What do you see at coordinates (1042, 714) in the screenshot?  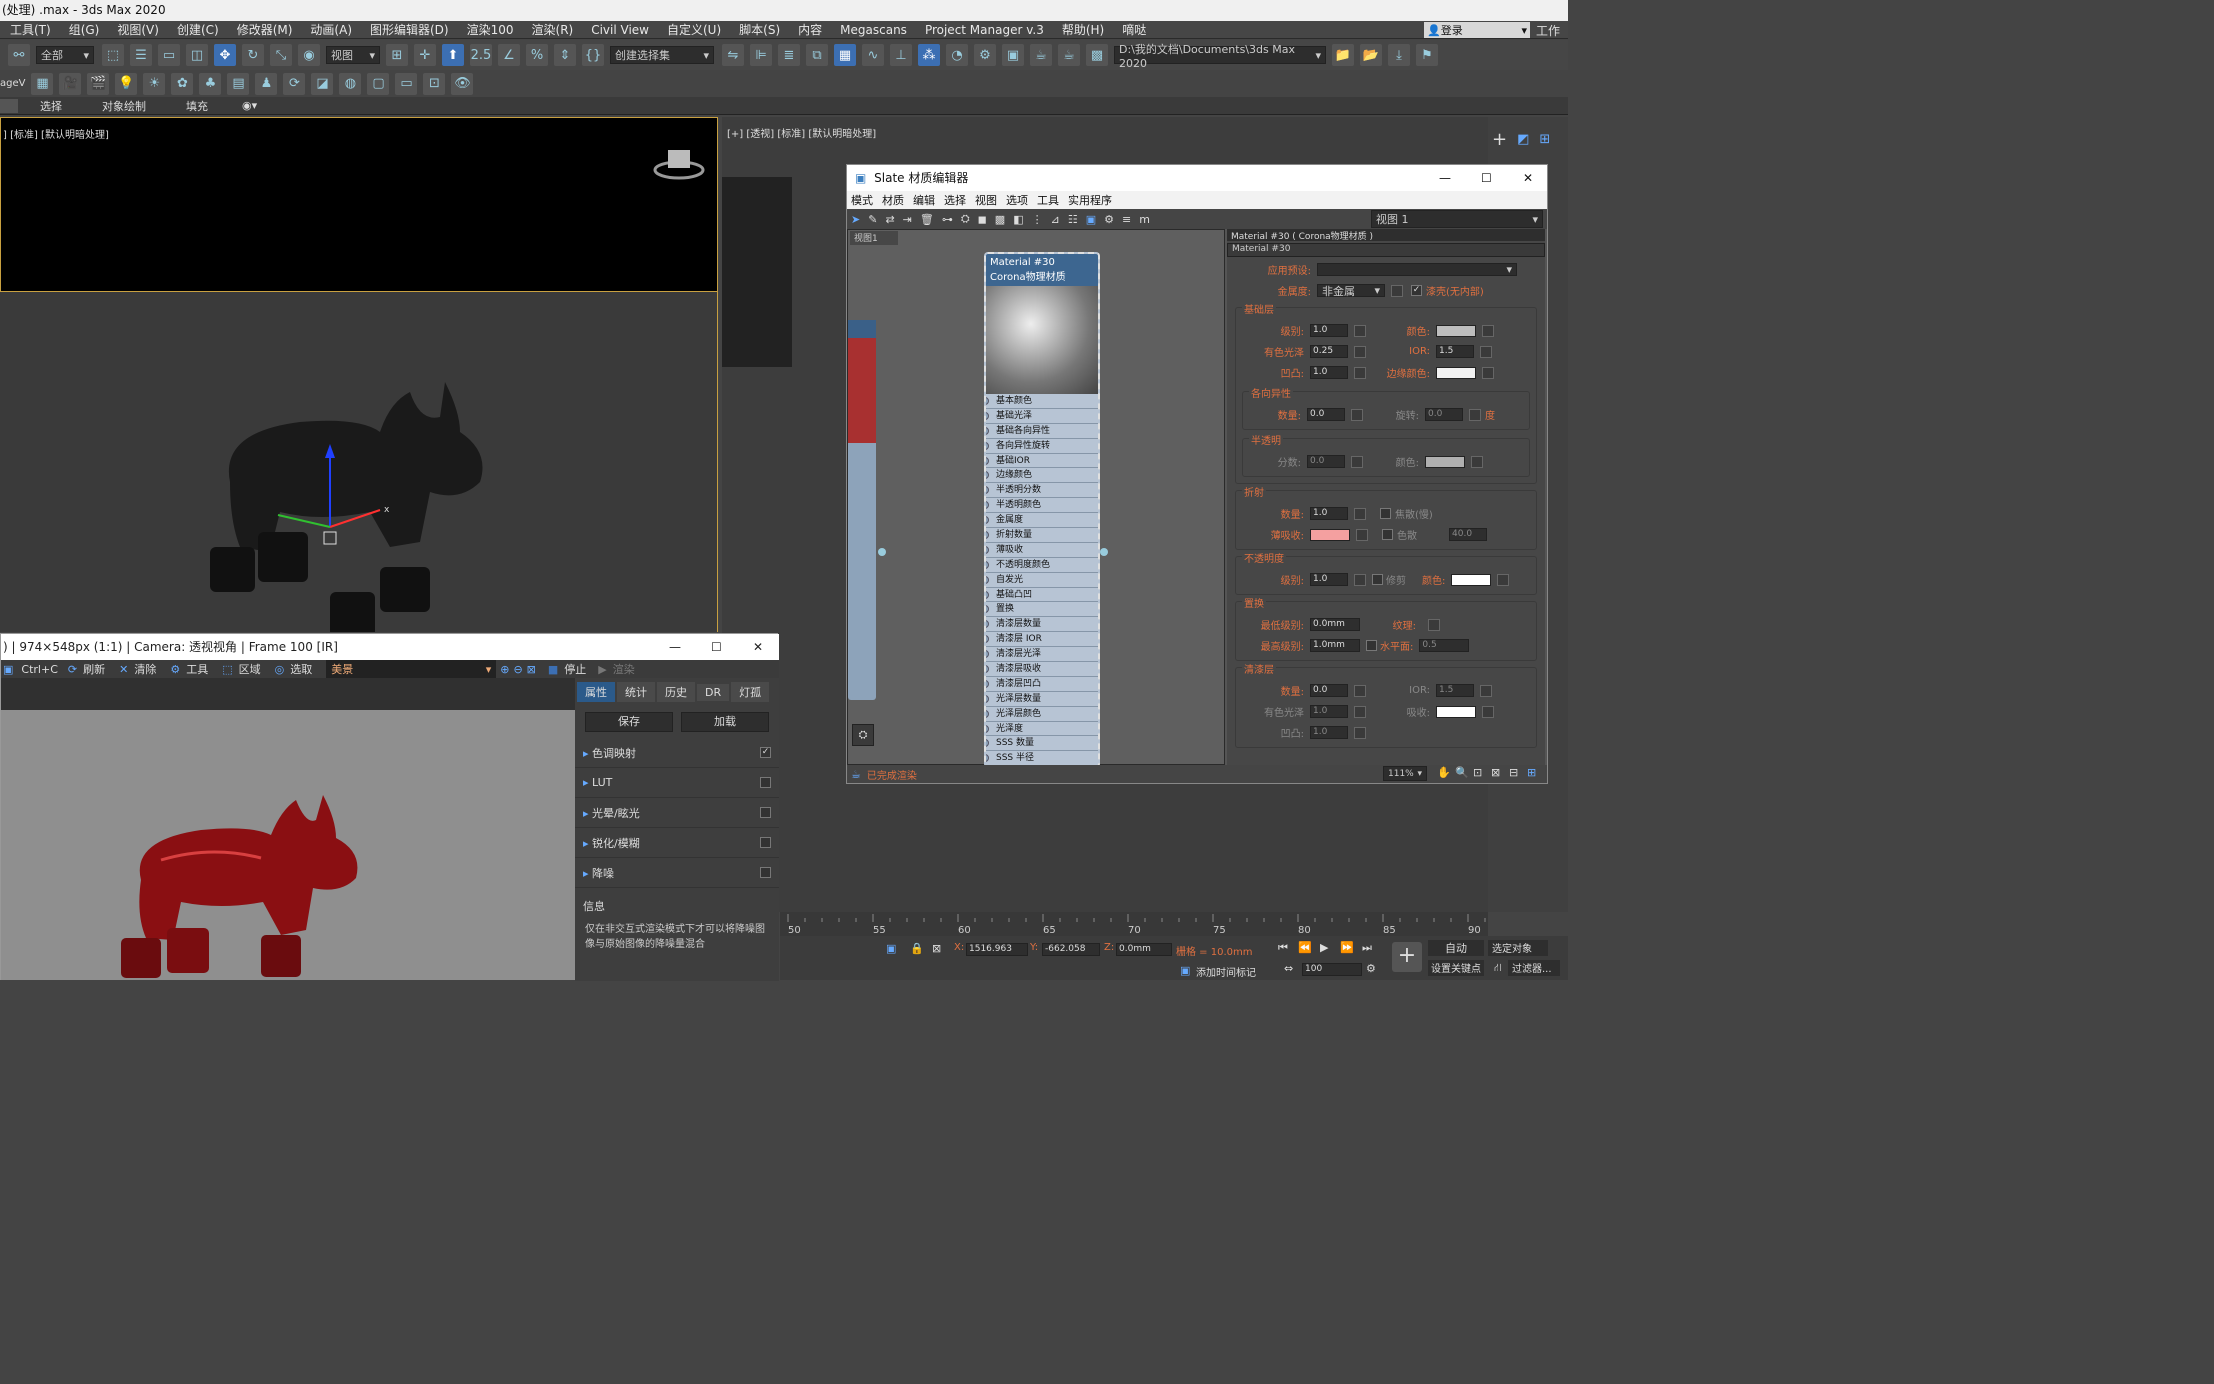 I see `material-slot: 光泽层颜色` at bounding box center [1042, 714].